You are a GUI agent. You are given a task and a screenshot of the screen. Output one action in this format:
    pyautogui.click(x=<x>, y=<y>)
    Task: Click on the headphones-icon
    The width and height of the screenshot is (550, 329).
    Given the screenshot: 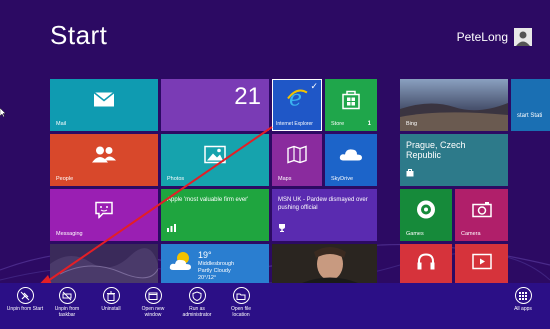 What is the action you would take?
    pyautogui.click(x=426, y=263)
    